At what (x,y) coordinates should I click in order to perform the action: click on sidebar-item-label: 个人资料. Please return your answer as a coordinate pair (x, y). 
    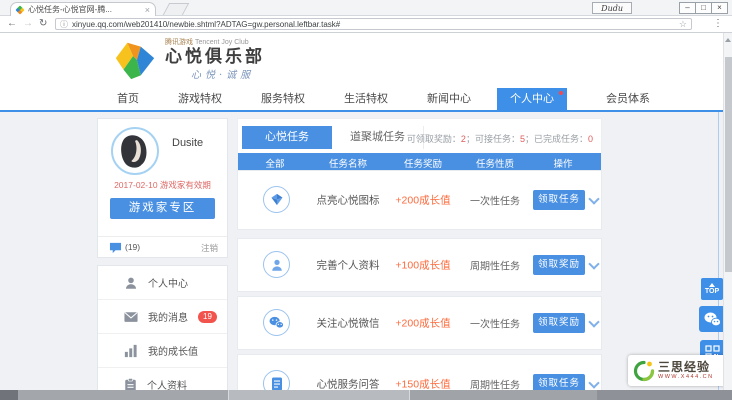
    Looking at the image, I should click on (167, 385).